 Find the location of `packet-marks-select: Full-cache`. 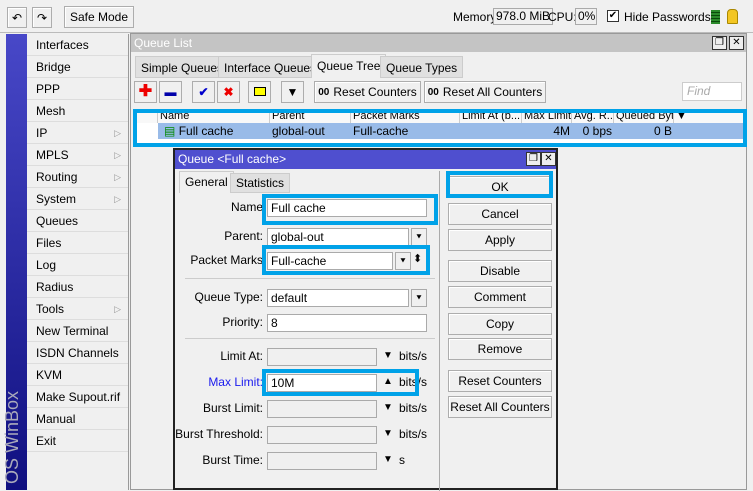

packet-marks-select: Full-cache is located at coordinates (330, 261).